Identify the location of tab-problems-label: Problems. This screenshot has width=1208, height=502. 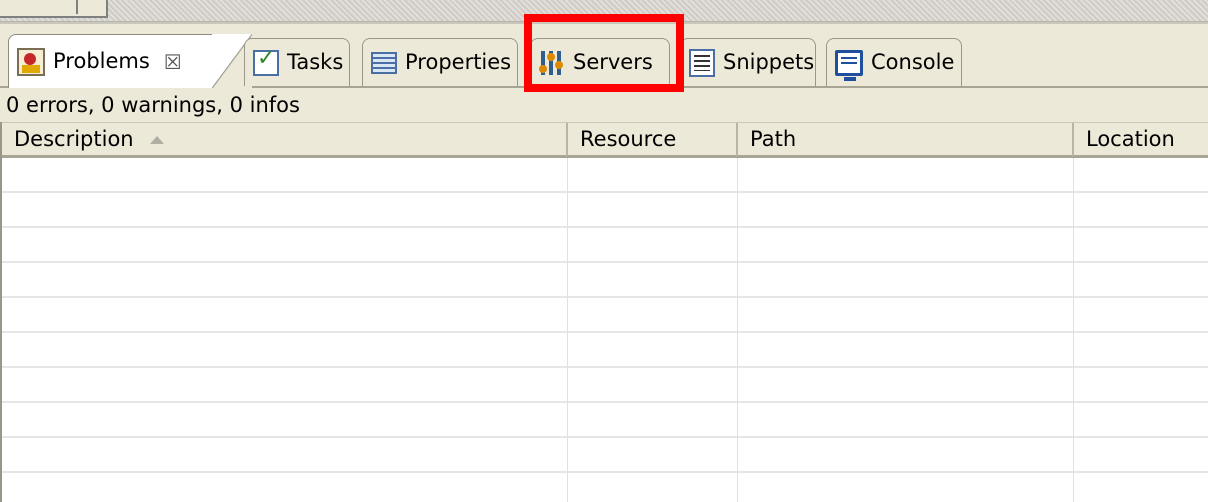
(101, 61).